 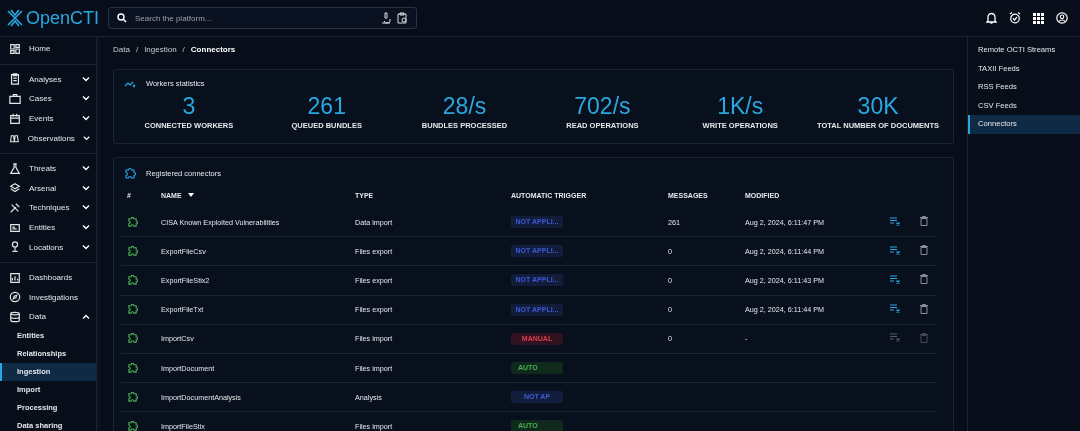 I want to click on bell-icon, so click(x=991, y=18).